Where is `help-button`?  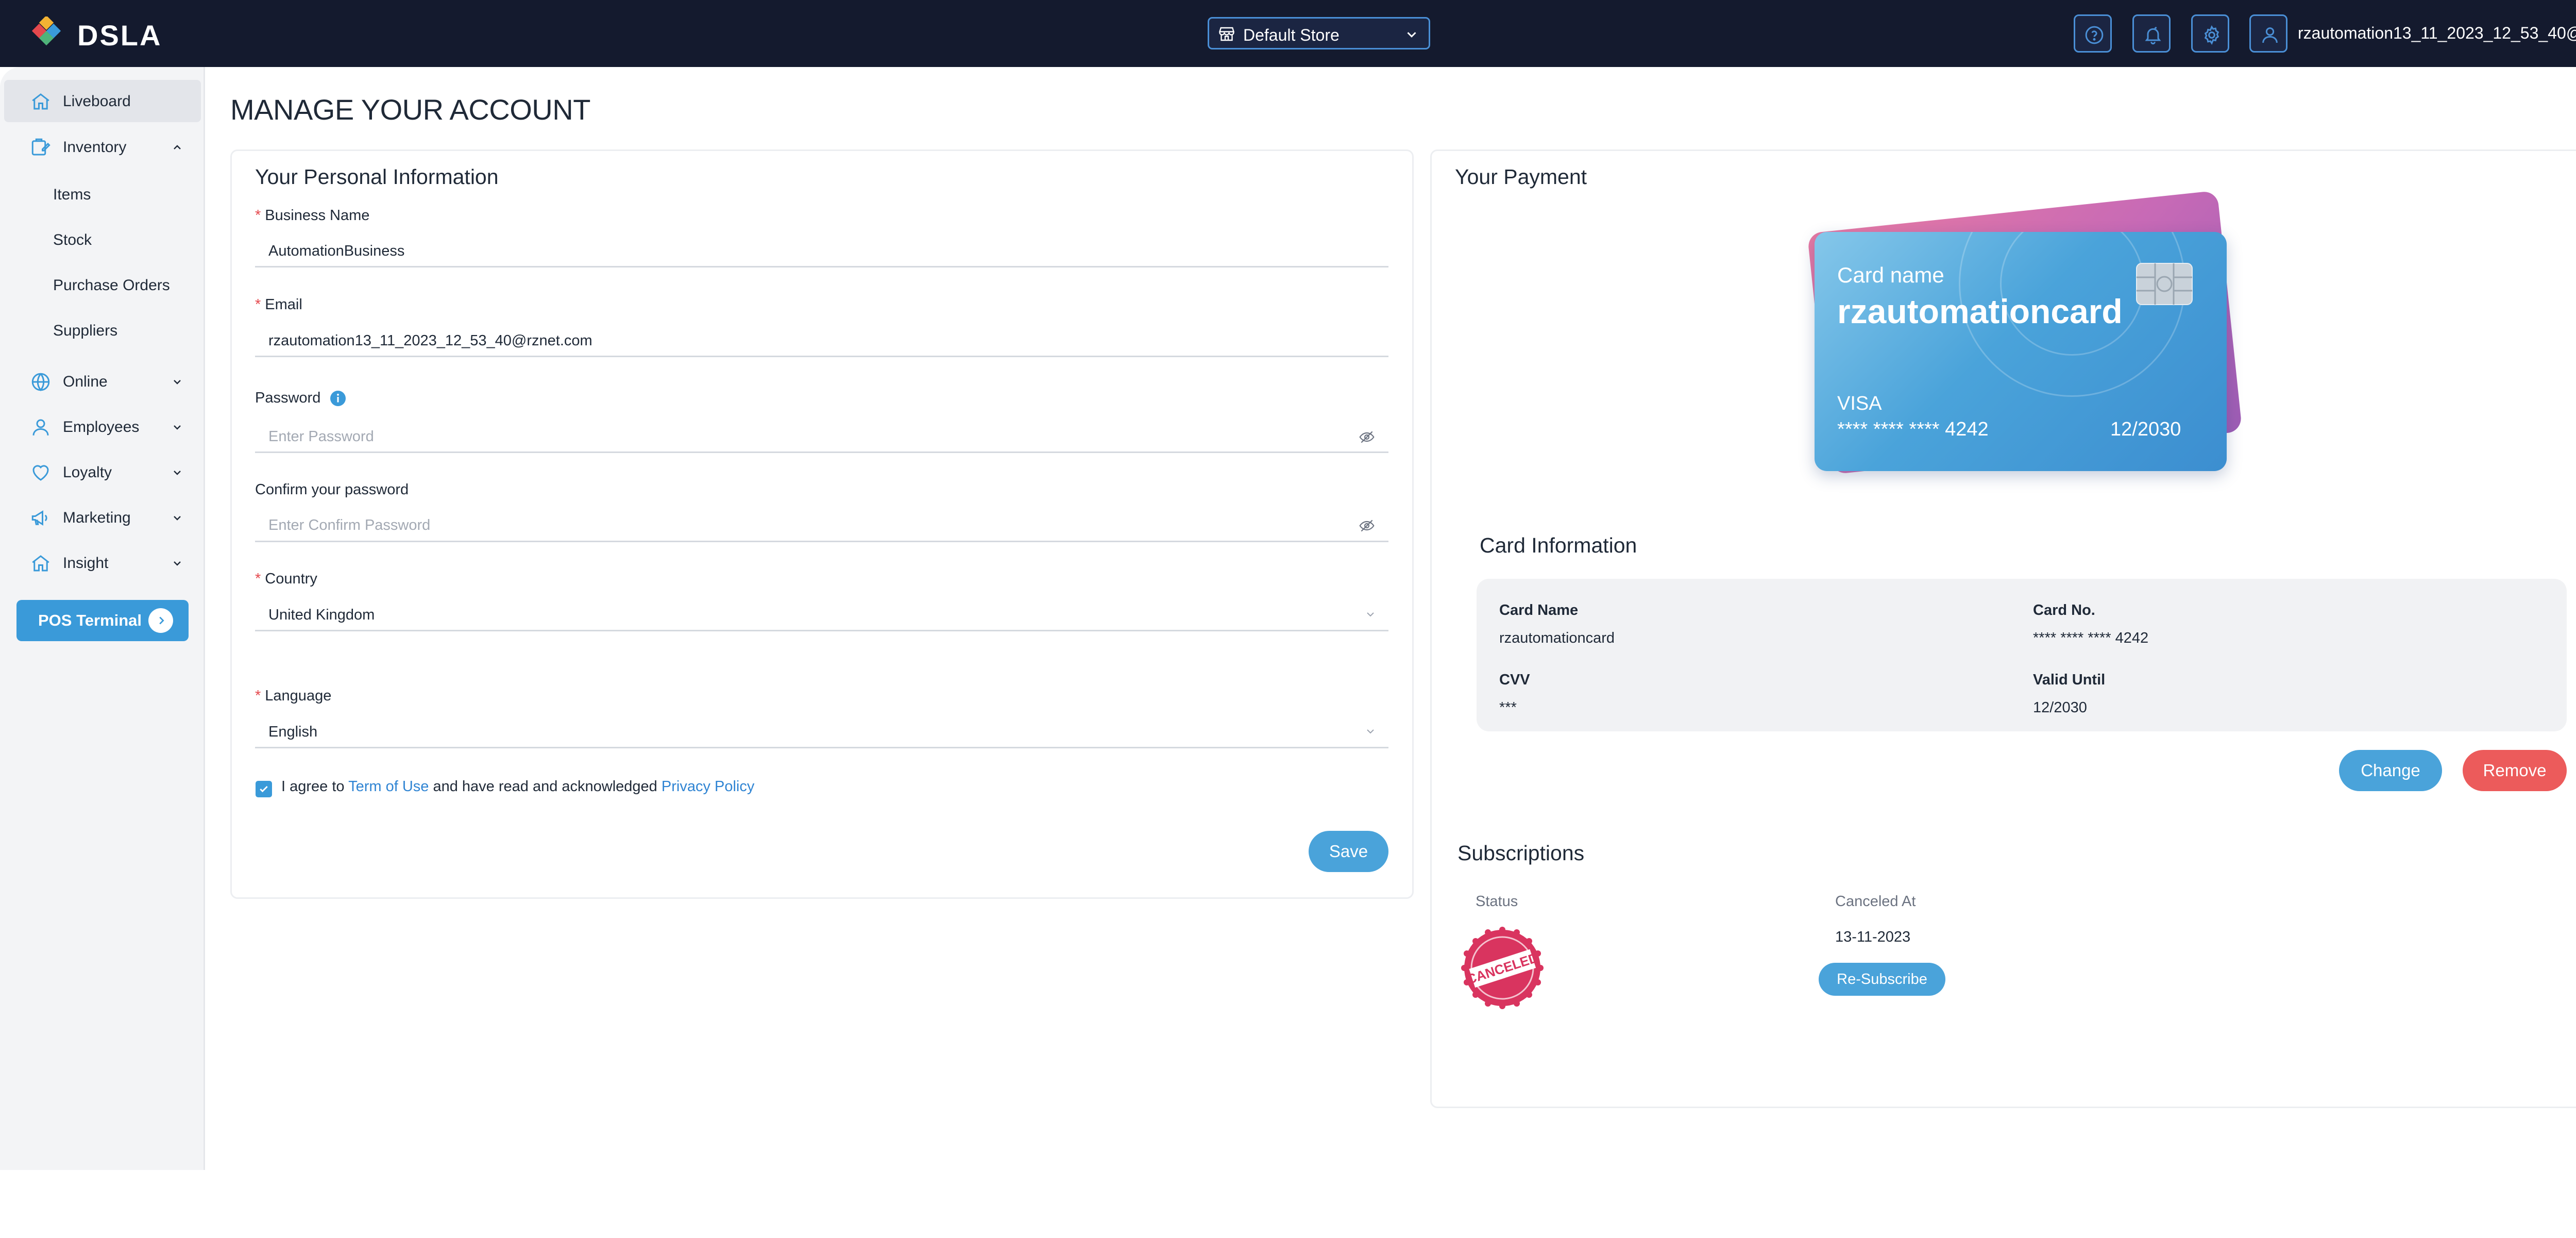 help-button is located at coordinates (2093, 33).